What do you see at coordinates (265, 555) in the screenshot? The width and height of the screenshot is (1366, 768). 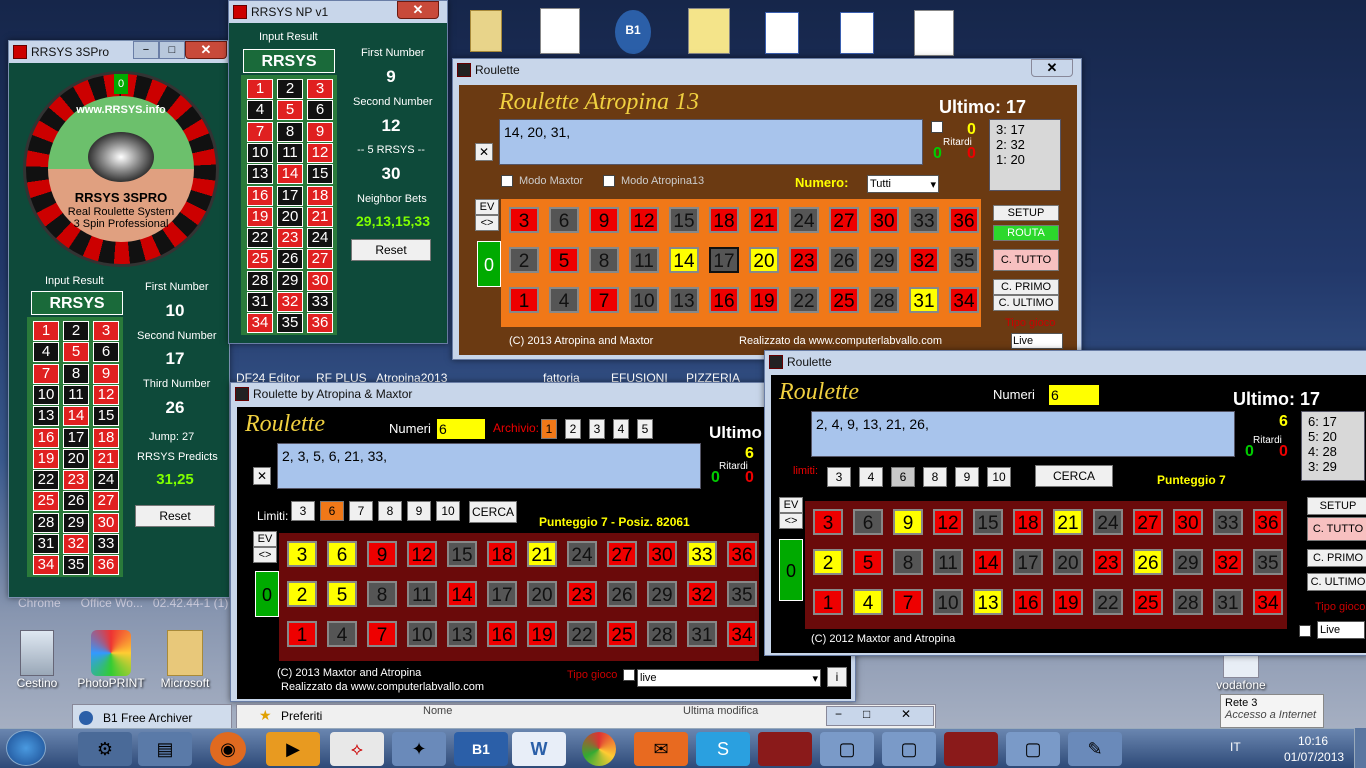 I see `arrows-button: <>` at bounding box center [265, 555].